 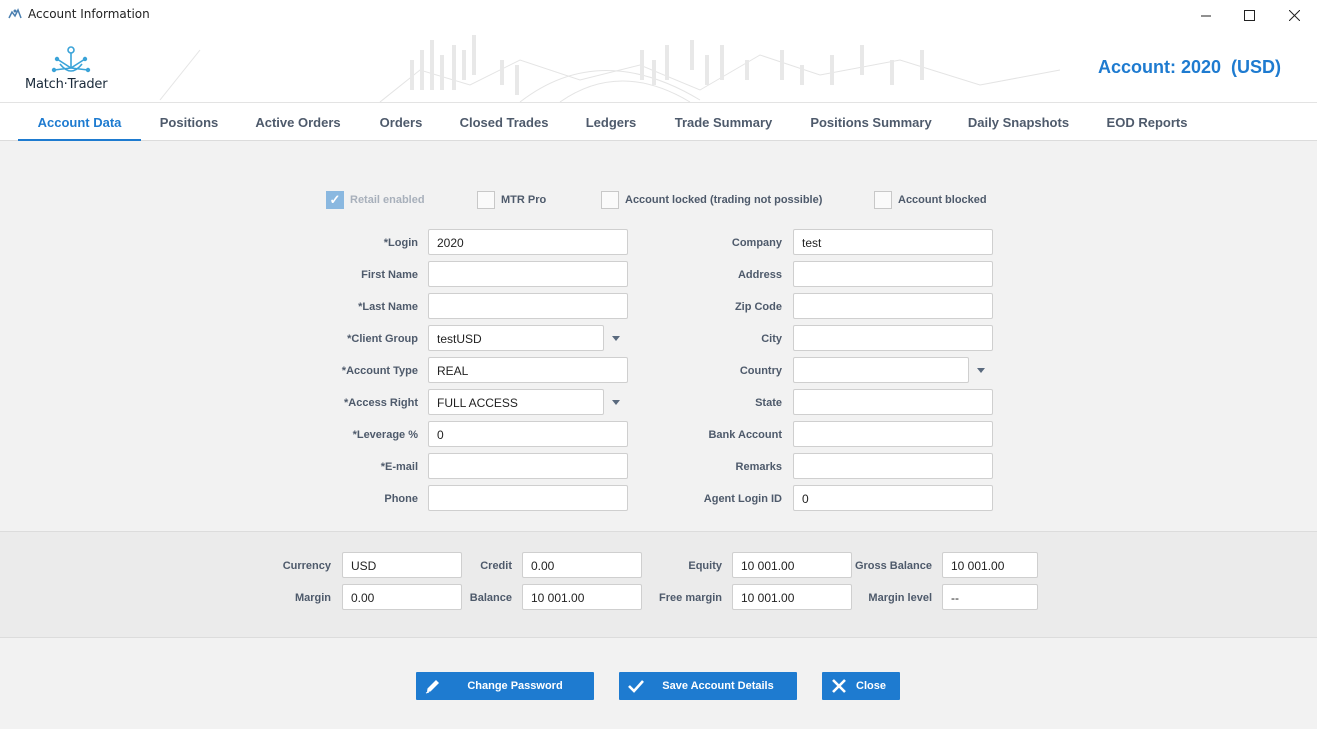 What do you see at coordinates (306, 566) in the screenshot?
I see `currency-label: Currency` at bounding box center [306, 566].